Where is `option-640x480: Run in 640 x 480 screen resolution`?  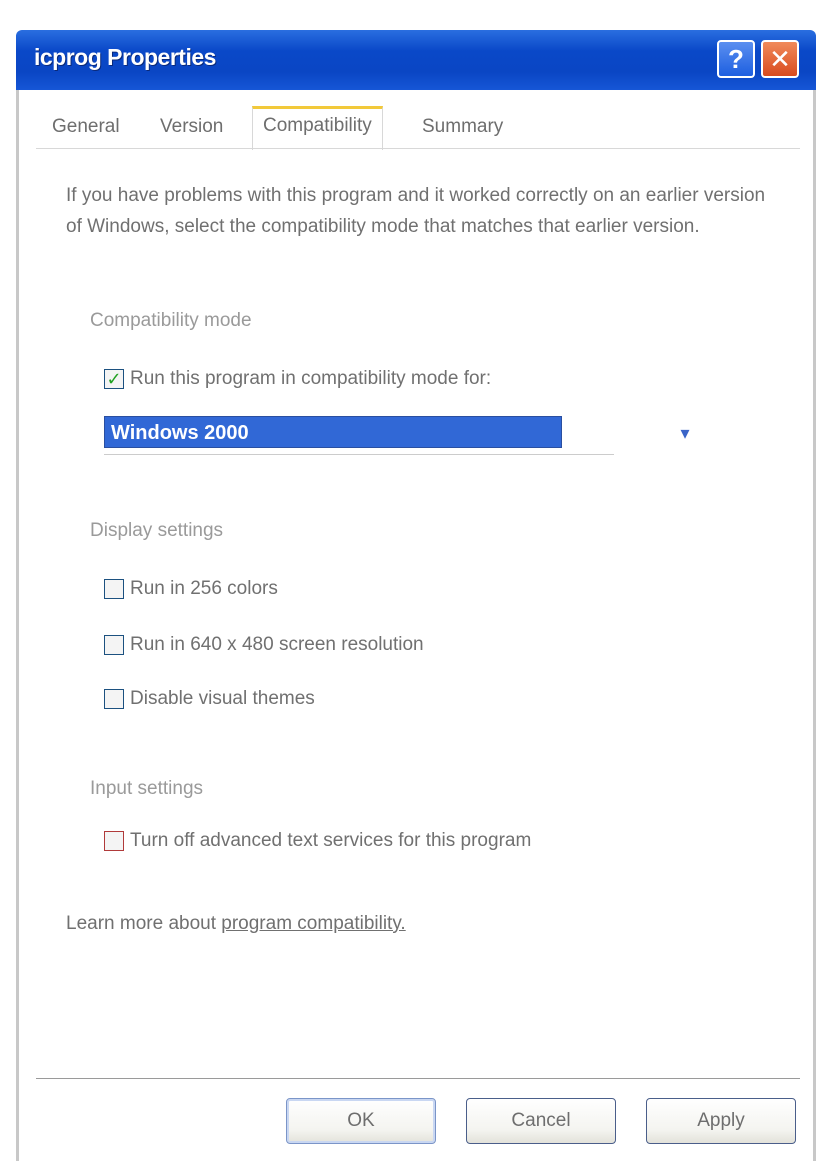 option-640x480: Run in 640 x 480 screen resolution is located at coordinates (264, 645).